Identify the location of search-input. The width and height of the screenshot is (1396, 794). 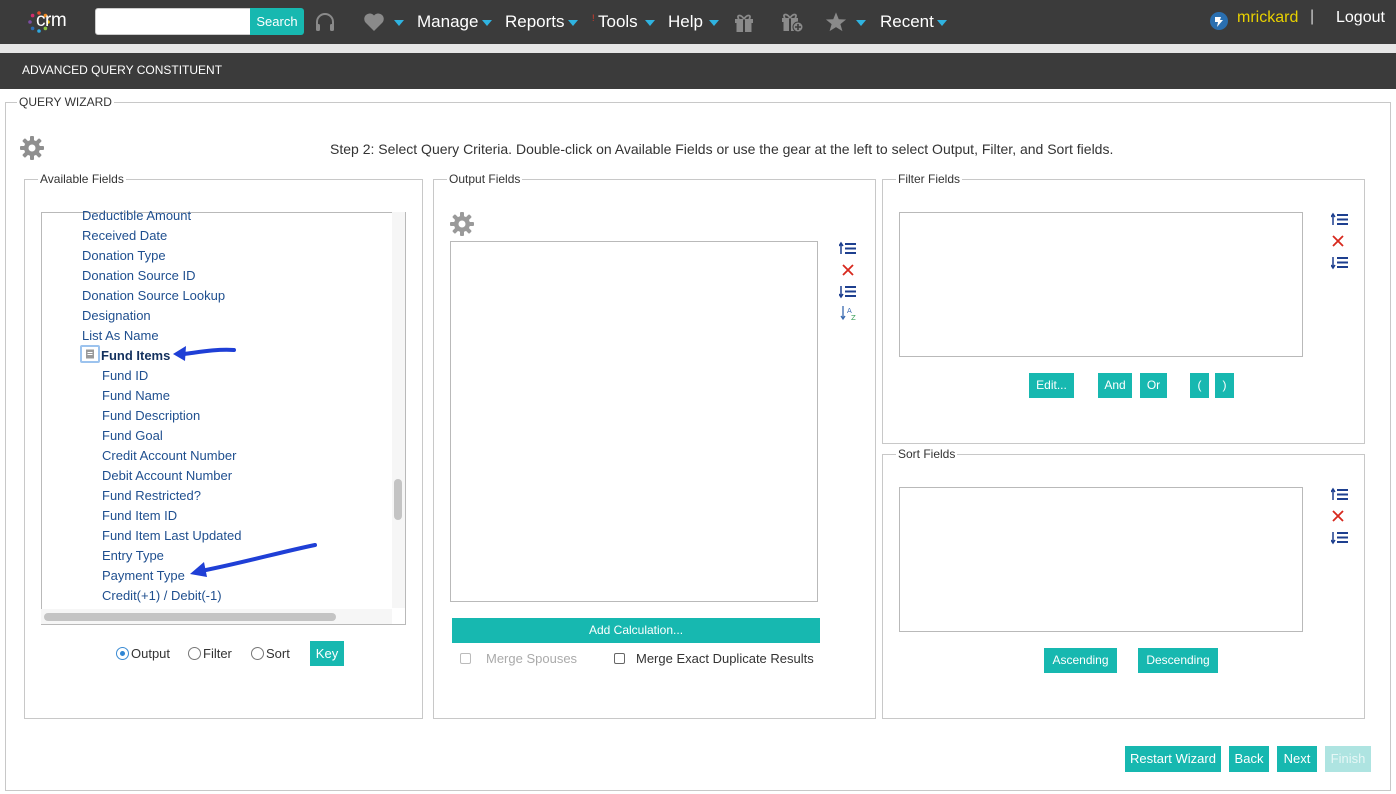
(173, 21).